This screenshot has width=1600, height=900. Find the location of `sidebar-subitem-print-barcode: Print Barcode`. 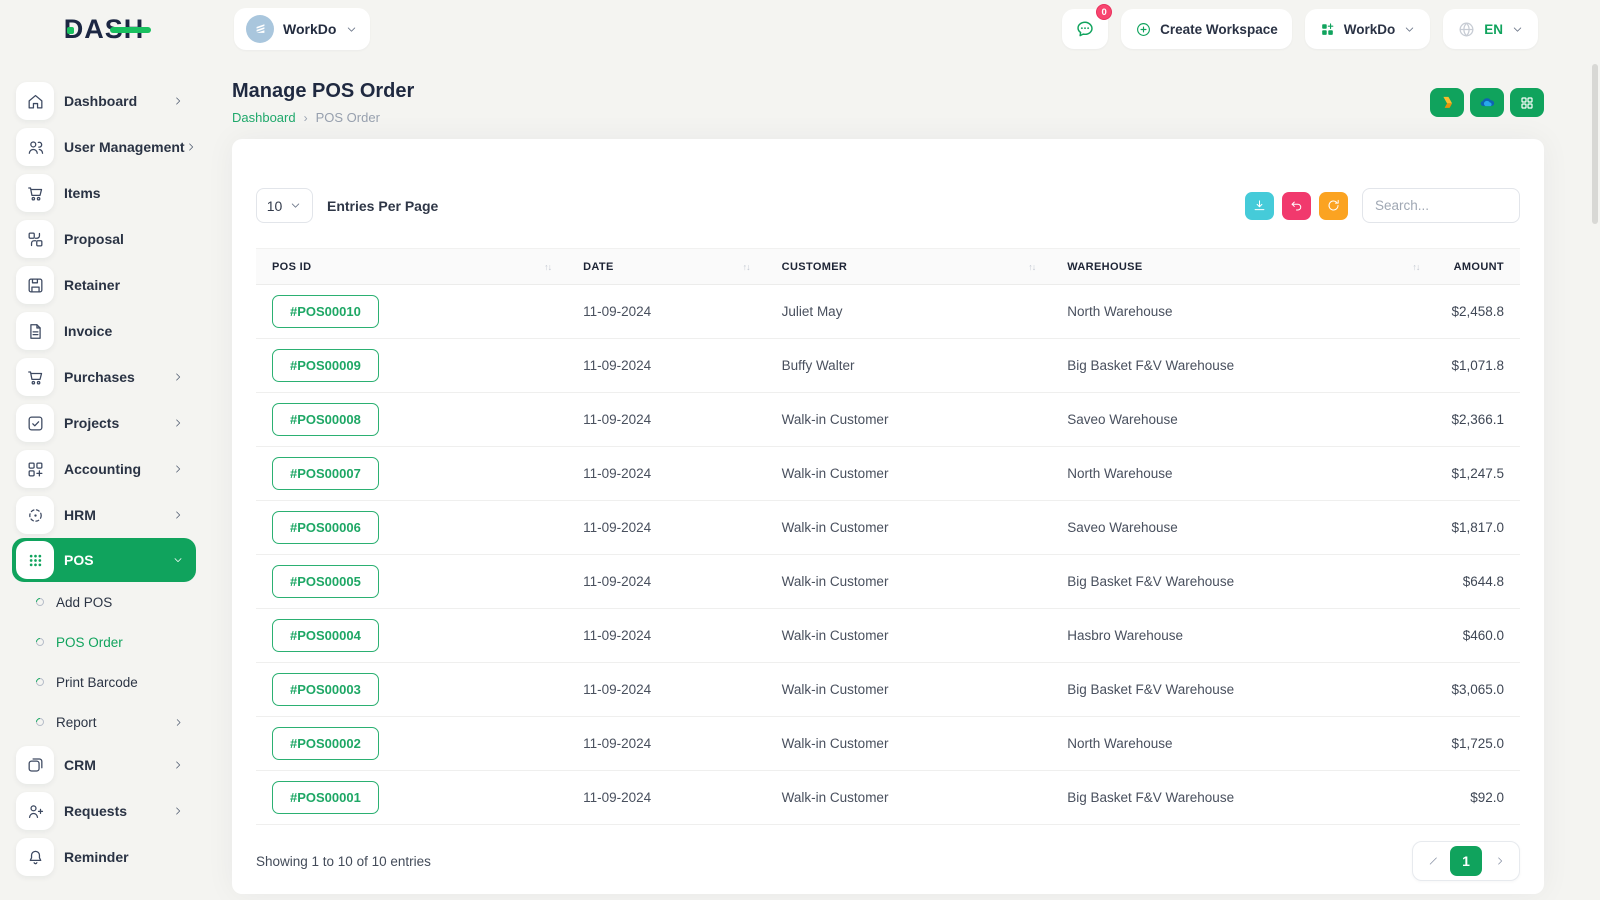

sidebar-subitem-print-barcode: Print Barcode is located at coordinates (104, 682).